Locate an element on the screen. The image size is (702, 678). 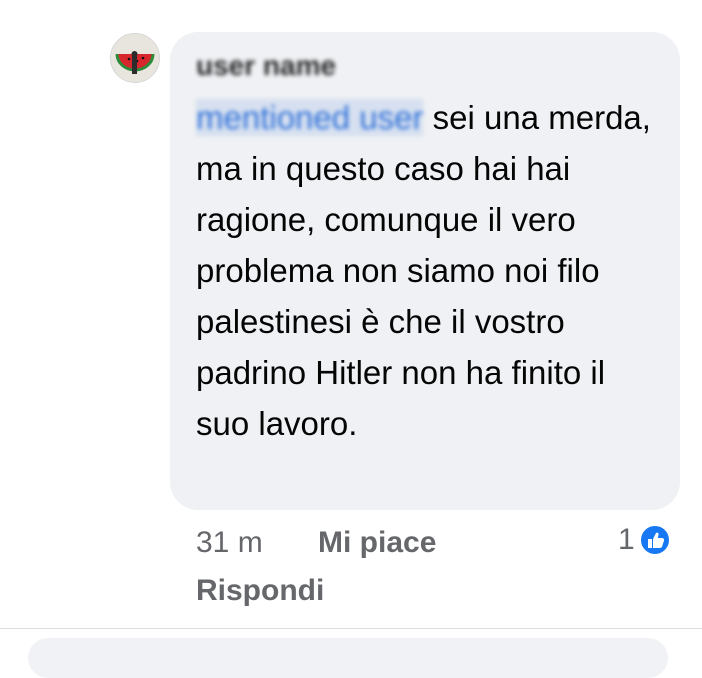
like-button: Mi piace is located at coordinates (377, 543).